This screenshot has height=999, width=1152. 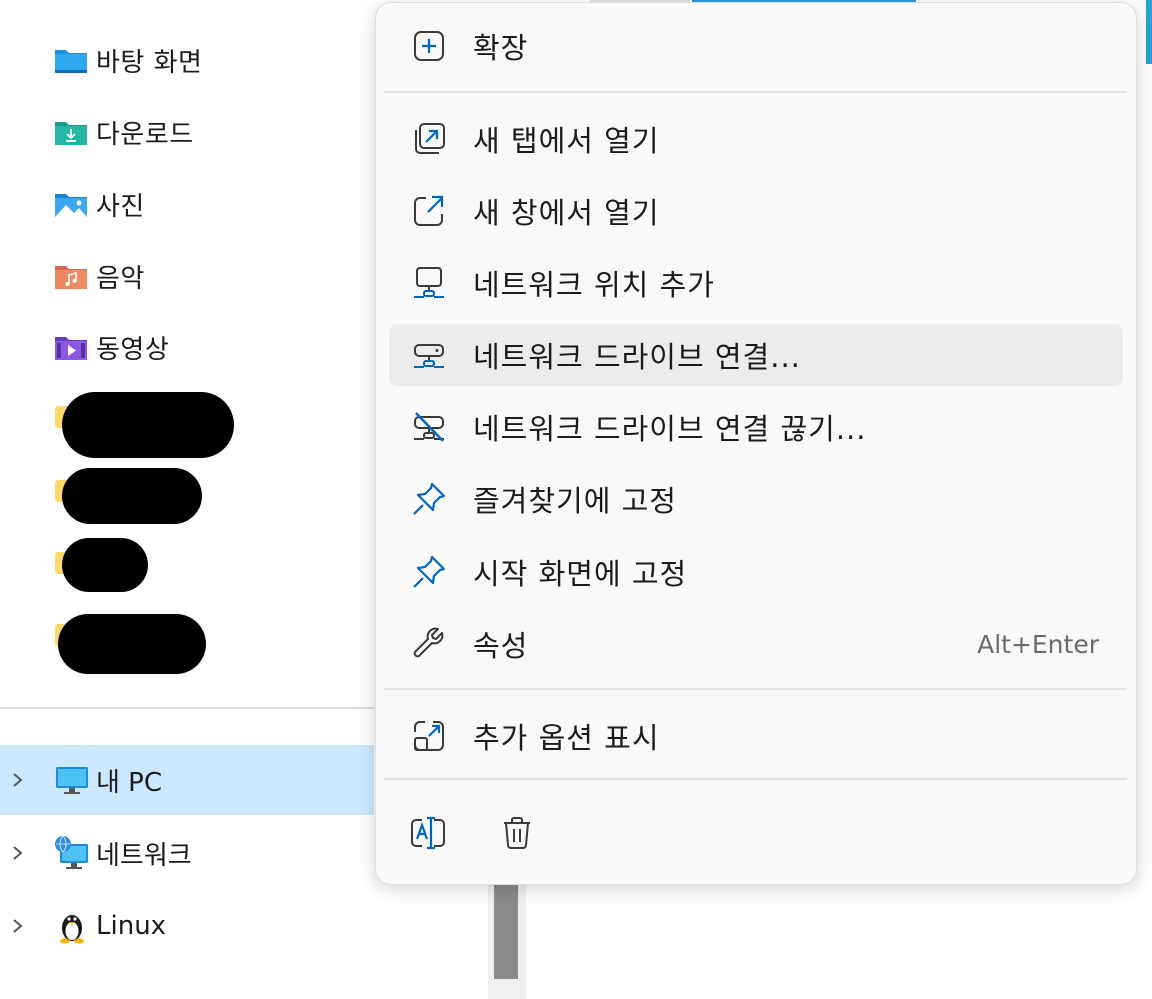 What do you see at coordinates (1038, 644) in the screenshot?
I see `menu-item-shortcut: Alt+Enter` at bounding box center [1038, 644].